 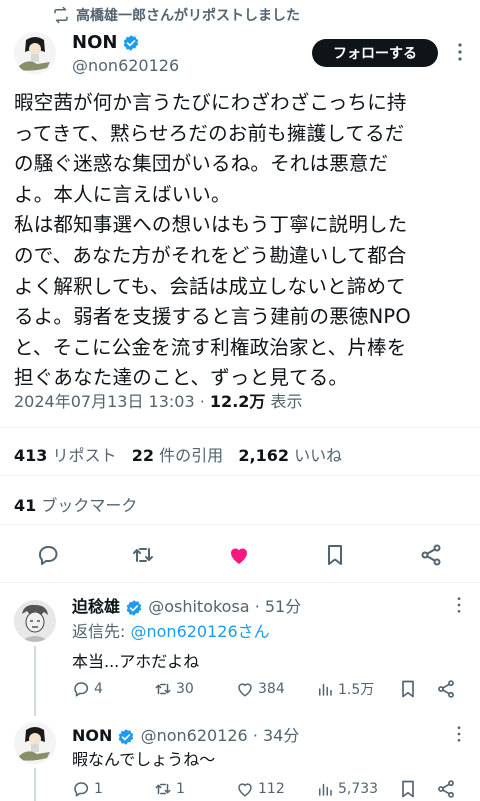 I want to click on repost-header-text: 高橋雄一郎さんがリポストしました, so click(x=188, y=16).